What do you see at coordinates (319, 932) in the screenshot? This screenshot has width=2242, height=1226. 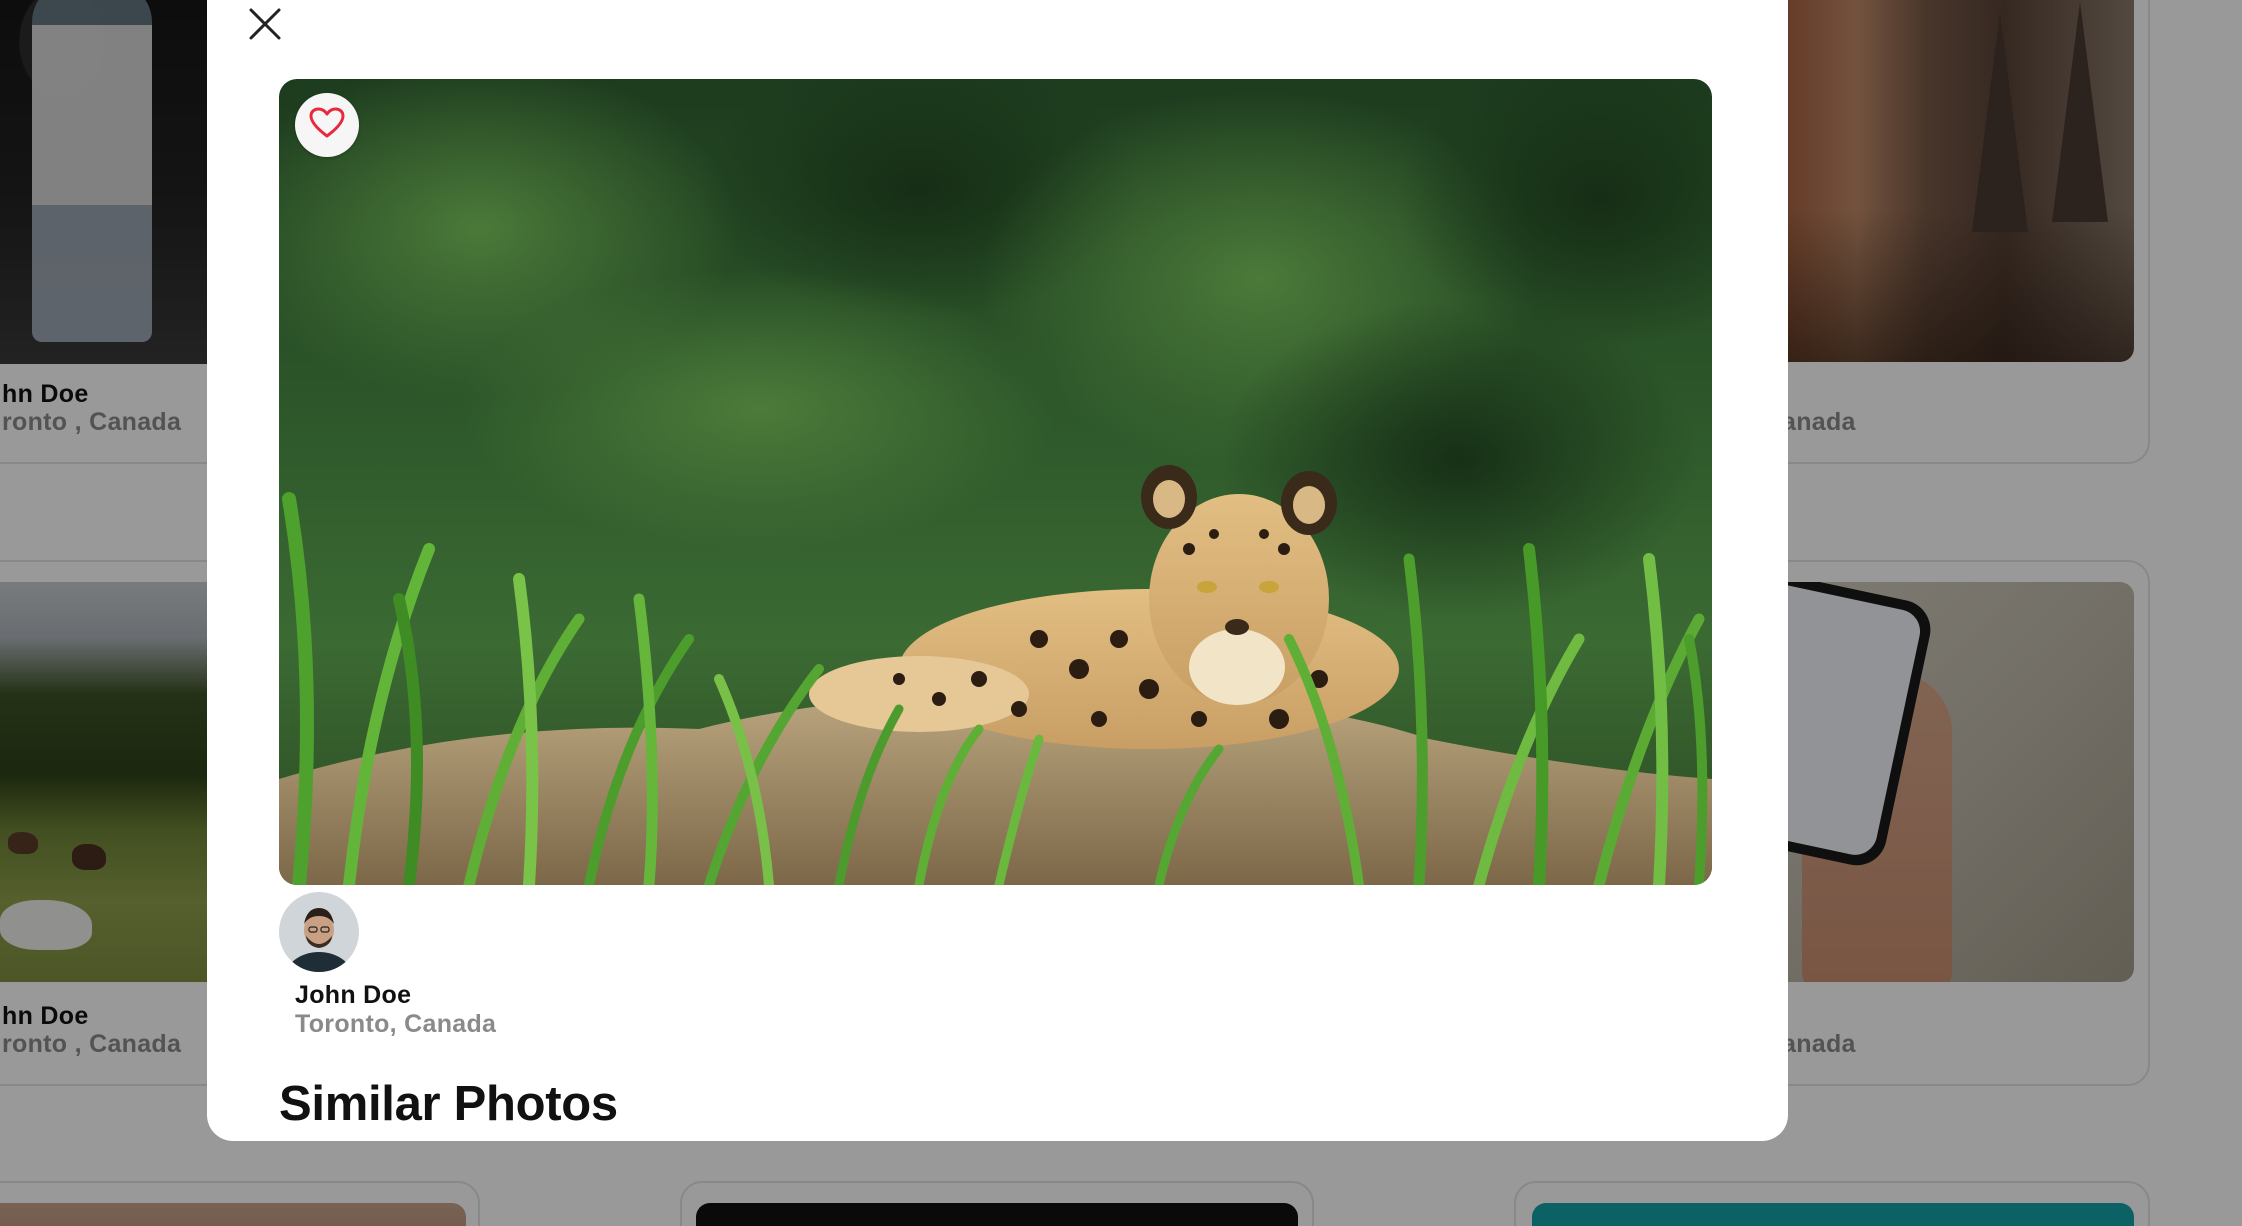 I see `author-avatar` at bounding box center [319, 932].